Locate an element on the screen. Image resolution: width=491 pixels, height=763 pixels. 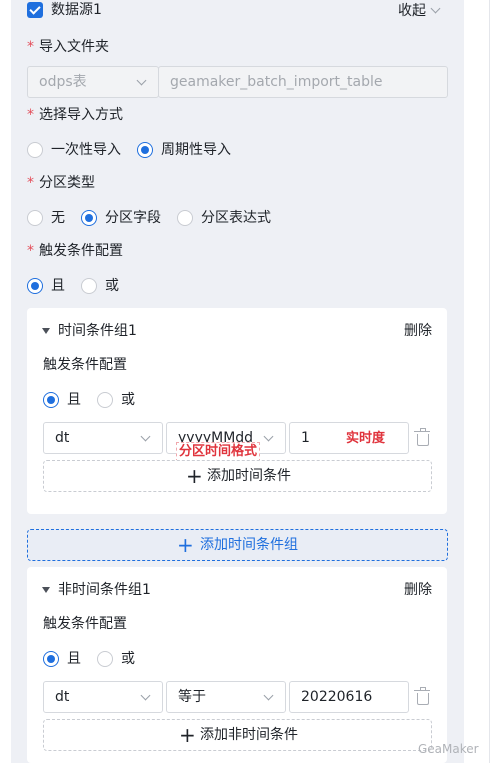
nontime-value: 20220616 is located at coordinates (337, 697).